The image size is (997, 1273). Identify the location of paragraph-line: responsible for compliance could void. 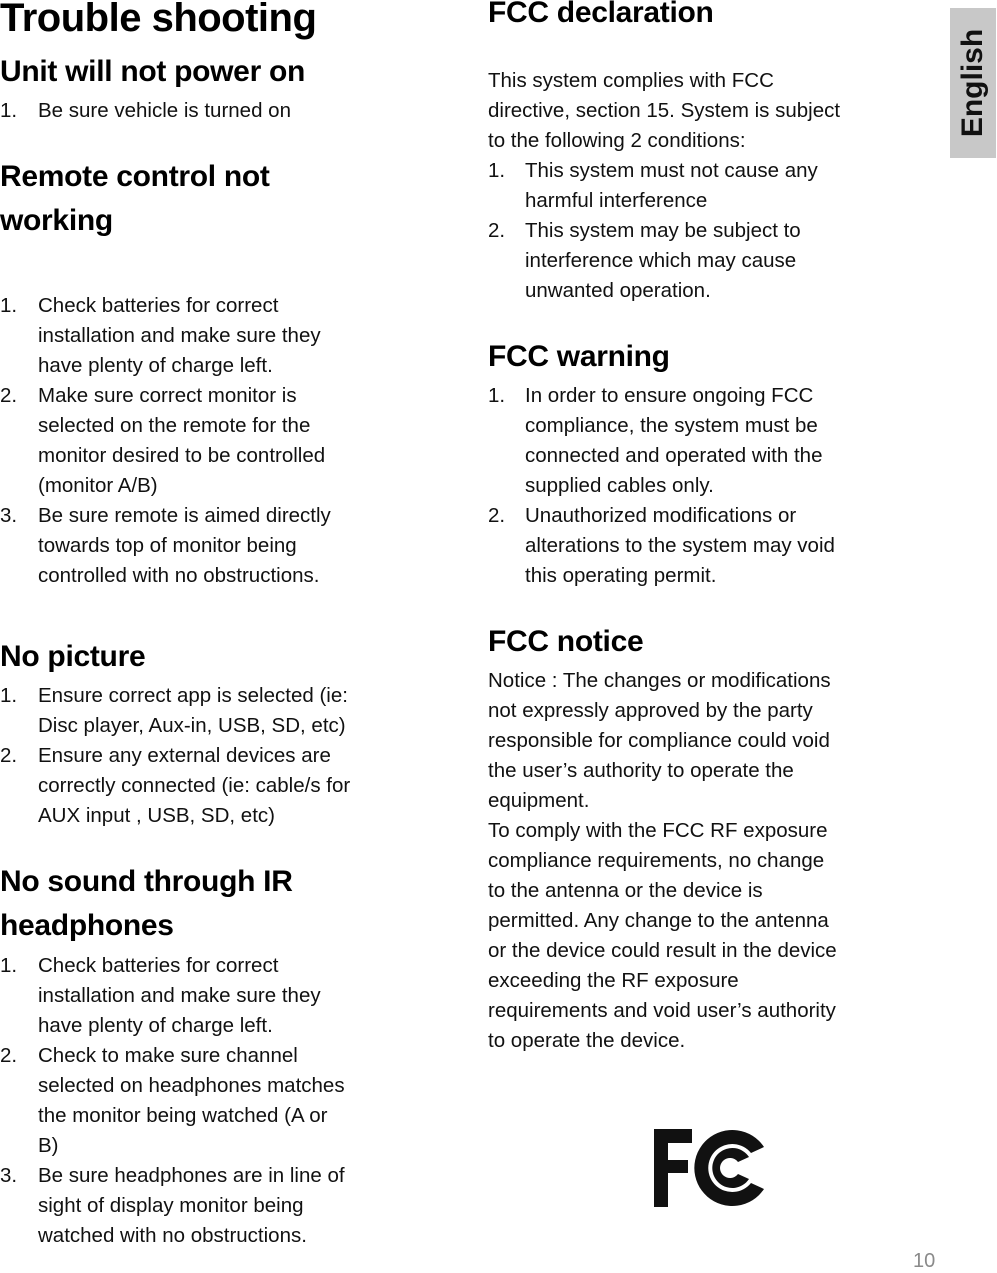
(659, 740).